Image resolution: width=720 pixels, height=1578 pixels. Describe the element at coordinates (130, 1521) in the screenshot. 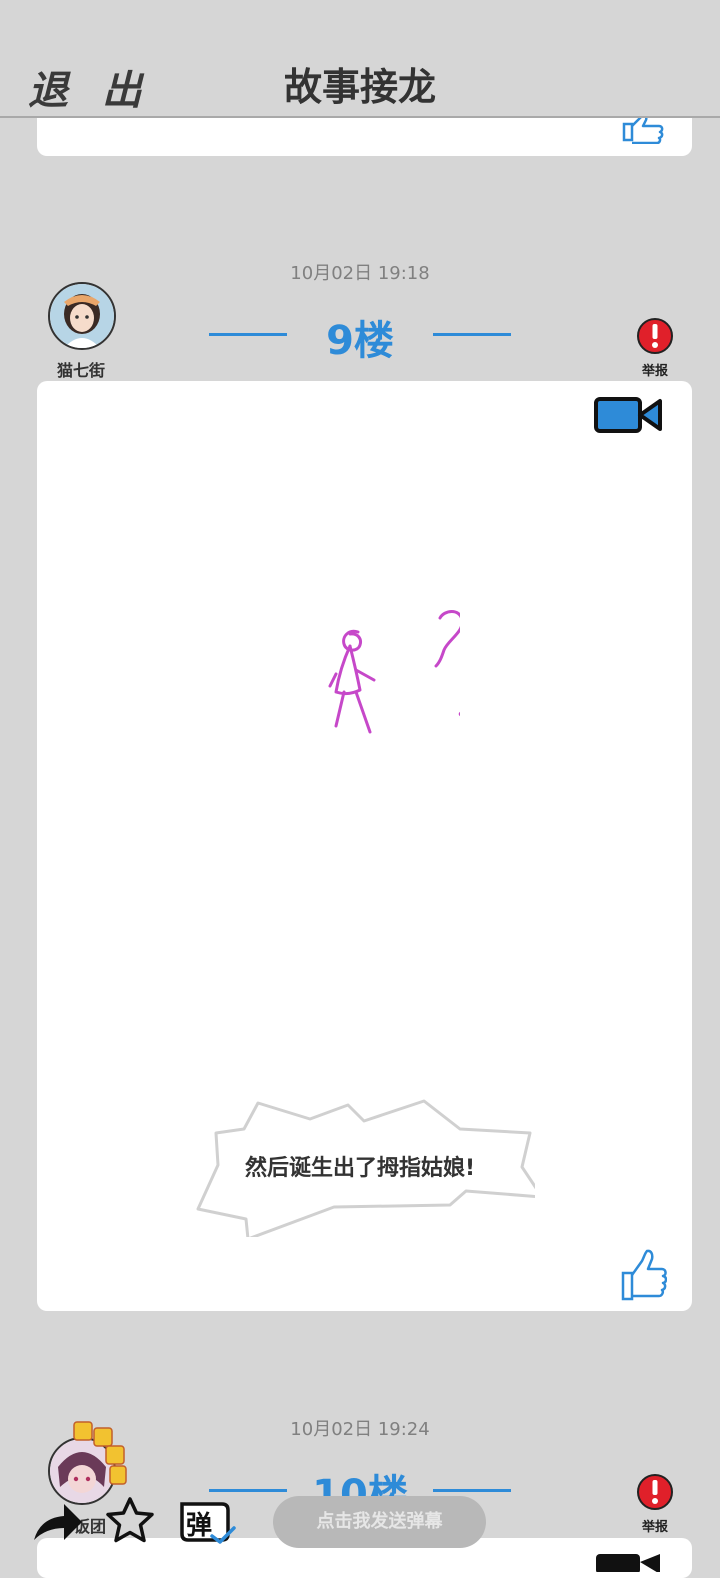

I see `star-icon` at that location.